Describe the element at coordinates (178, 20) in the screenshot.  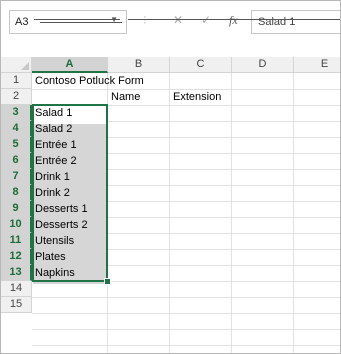
I see `cancel-icon: ✕` at that location.